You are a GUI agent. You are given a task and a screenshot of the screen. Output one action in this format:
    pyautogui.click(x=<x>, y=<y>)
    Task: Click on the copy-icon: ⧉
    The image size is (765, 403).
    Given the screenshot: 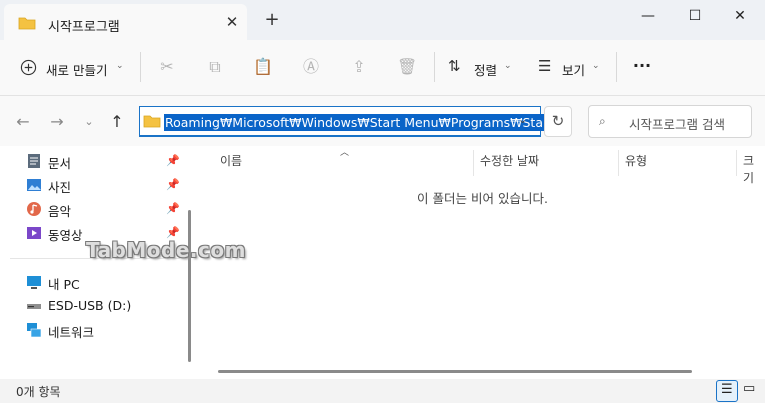 What is the action you would take?
    pyautogui.click(x=215, y=67)
    